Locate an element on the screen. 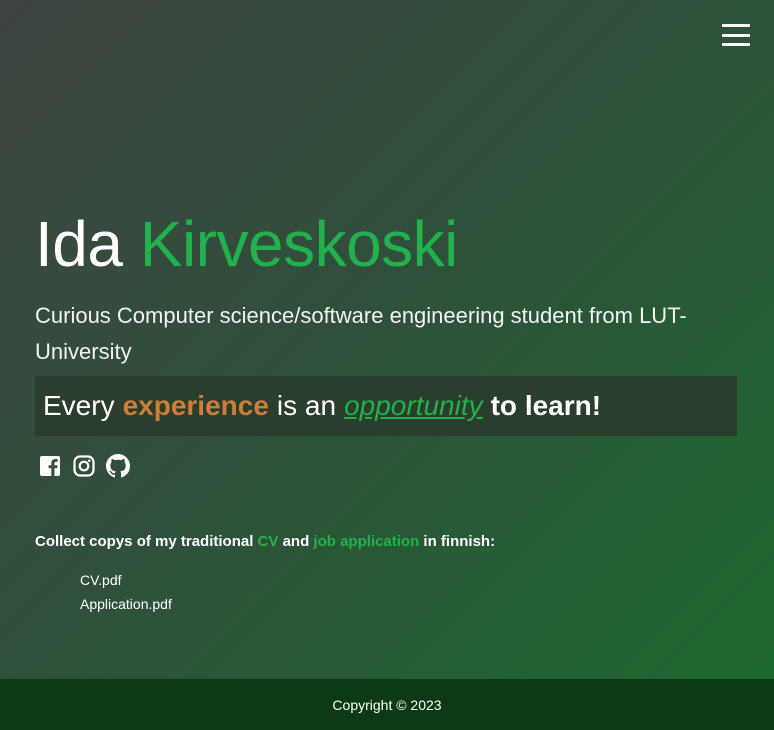  motto-every: Every is located at coordinates (79, 405).